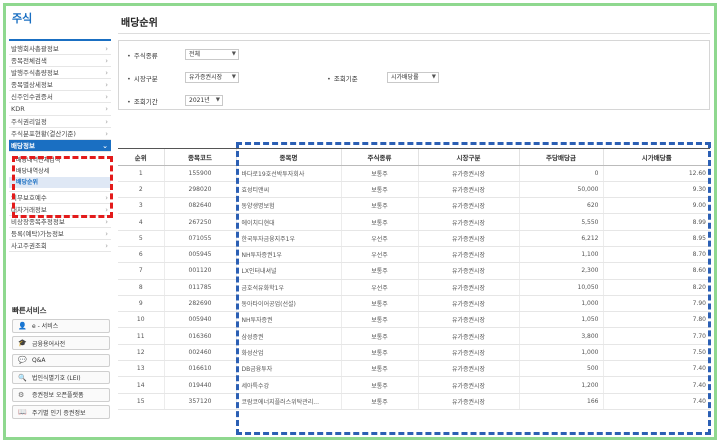 The height and width of the screenshot is (443, 720). I want to click on table-cell: 019440, so click(200, 385).